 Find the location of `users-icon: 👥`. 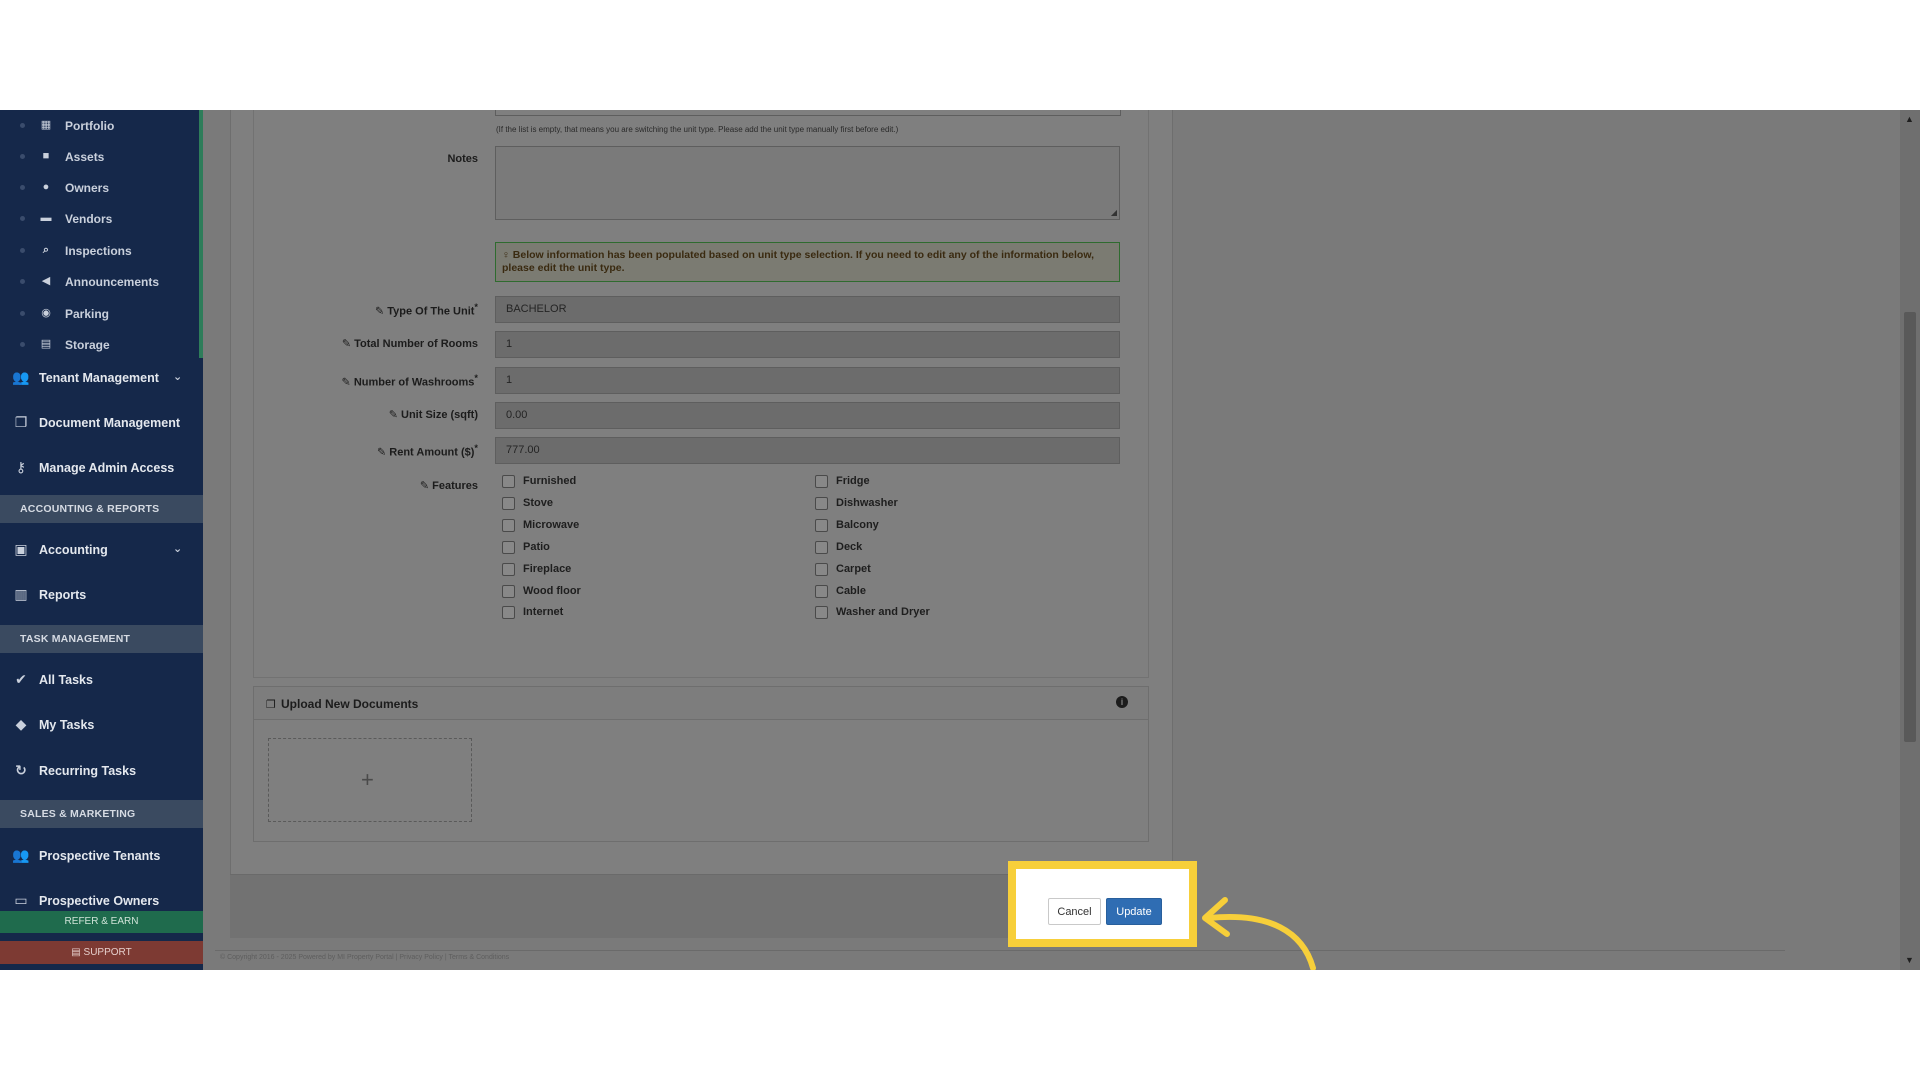

users-icon: 👥 is located at coordinates (21, 855).